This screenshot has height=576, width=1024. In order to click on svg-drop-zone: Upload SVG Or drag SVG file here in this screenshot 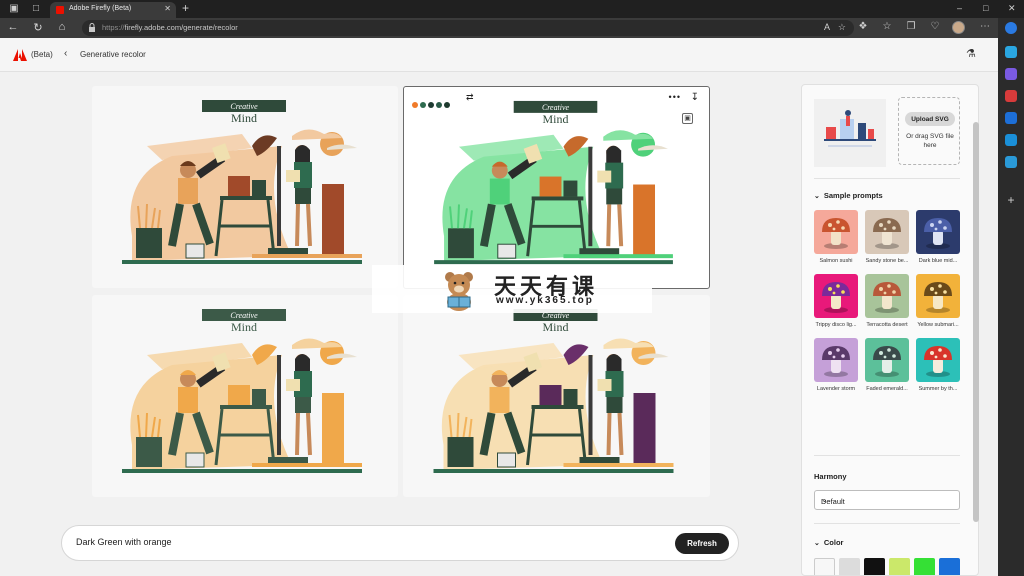, I will do `click(929, 131)`.